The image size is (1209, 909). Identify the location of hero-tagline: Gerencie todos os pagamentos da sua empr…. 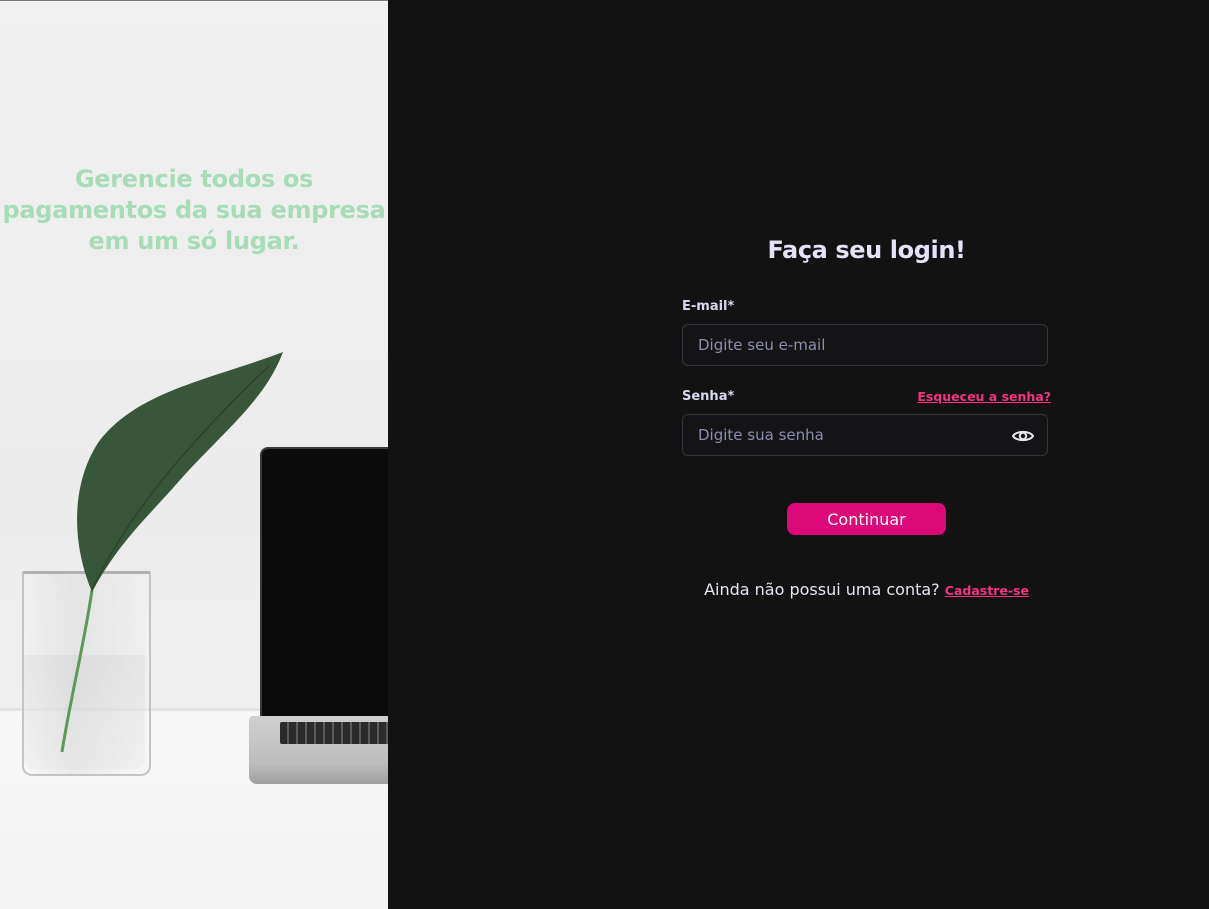
(194, 210).